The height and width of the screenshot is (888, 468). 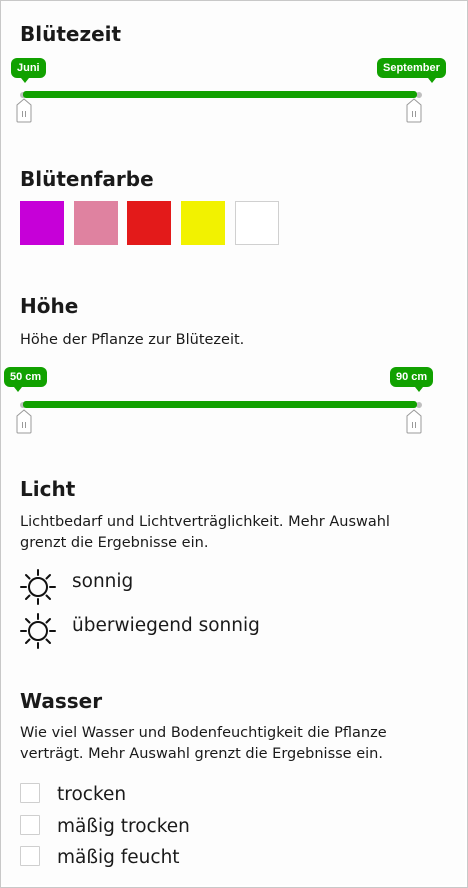 I want to click on light-option-label: sonnig, so click(x=103, y=581).